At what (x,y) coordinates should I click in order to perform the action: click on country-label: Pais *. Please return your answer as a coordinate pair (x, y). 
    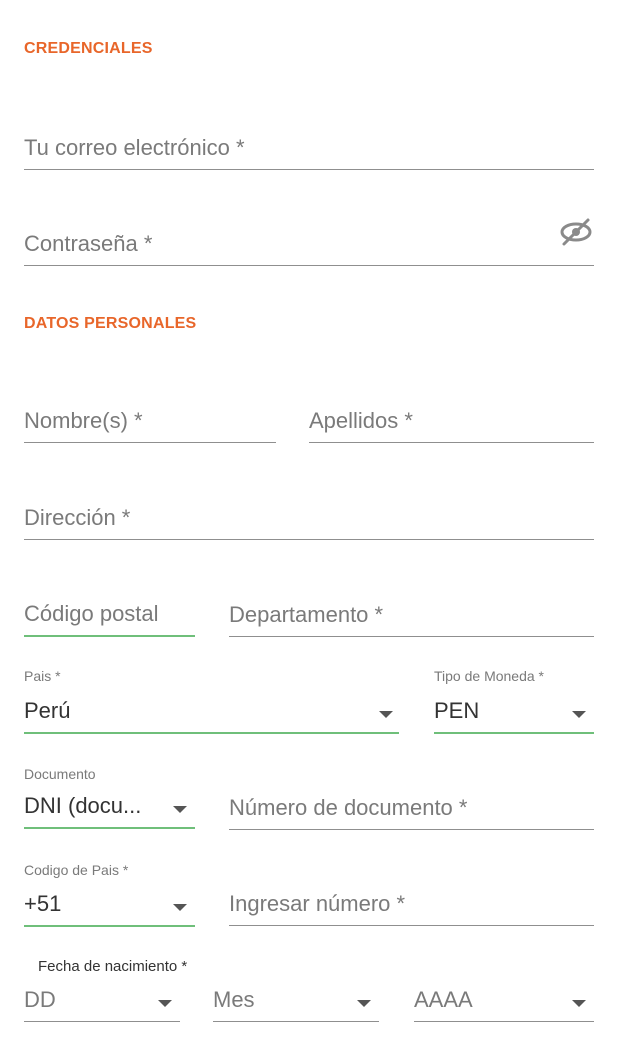
    Looking at the image, I should click on (42, 676).